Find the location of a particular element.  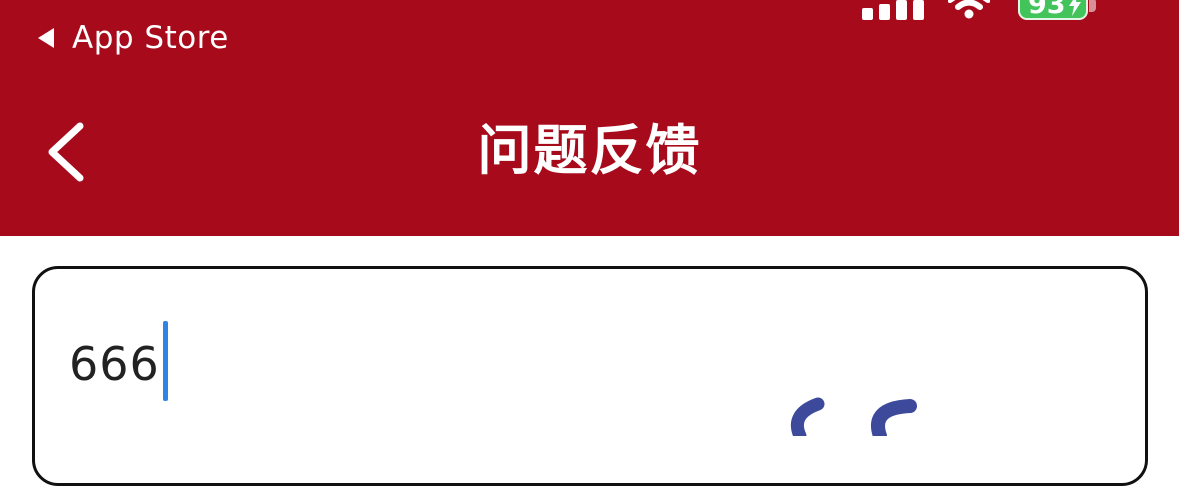

return-to-app-store-link: App Store is located at coordinates (133, 38).